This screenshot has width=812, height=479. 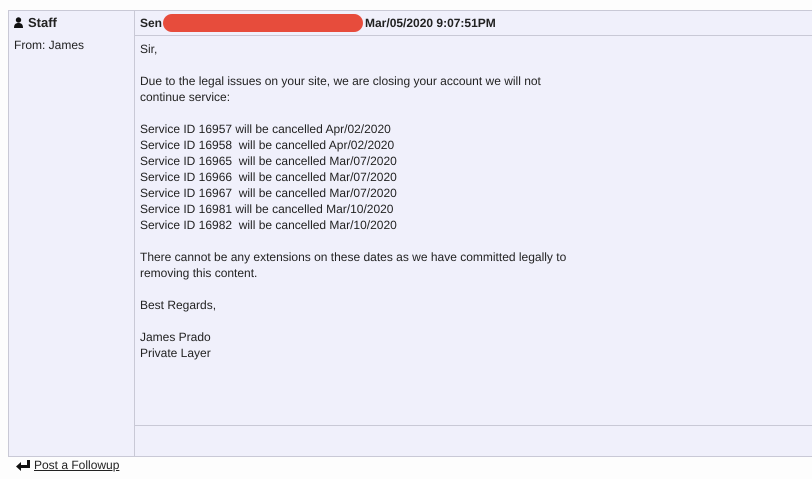 What do you see at coordinates (176, 345) in the screenshot?
I see `message-paragraph: James Prado Private Layer` at bounding box center [176, 345].